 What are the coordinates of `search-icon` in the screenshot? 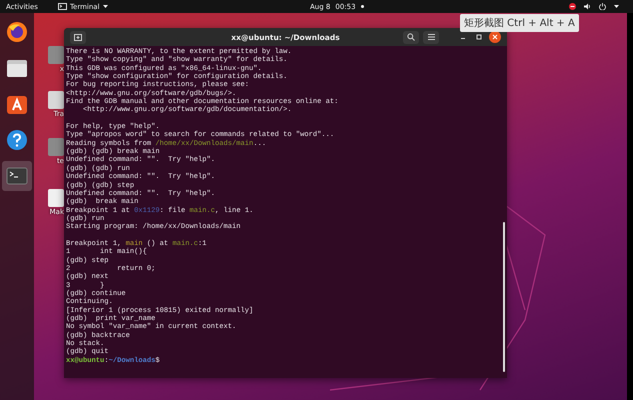 It's located at (411, 37).